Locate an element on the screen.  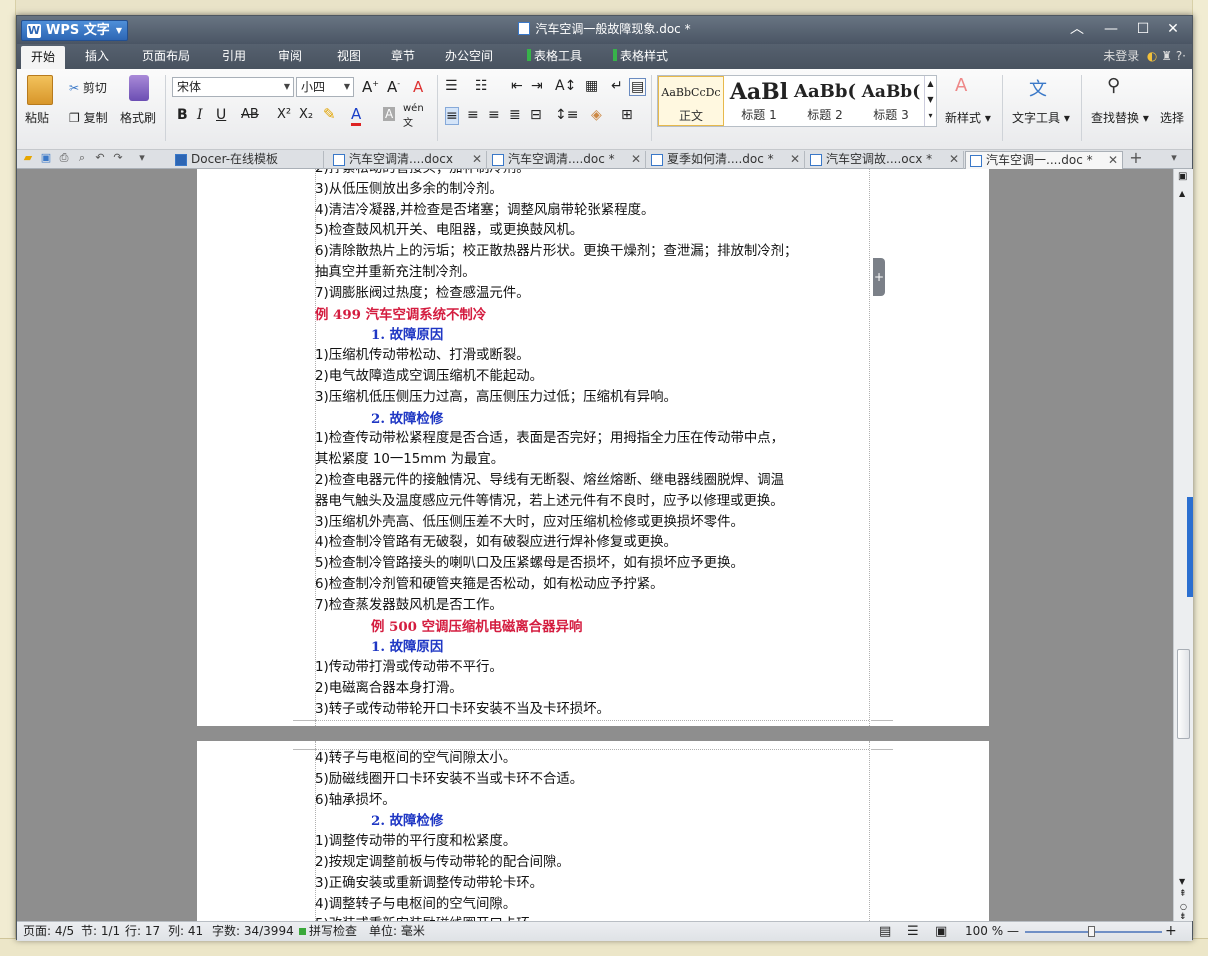
distributed-icon: ⊟ is located at coordinates (536, 115).